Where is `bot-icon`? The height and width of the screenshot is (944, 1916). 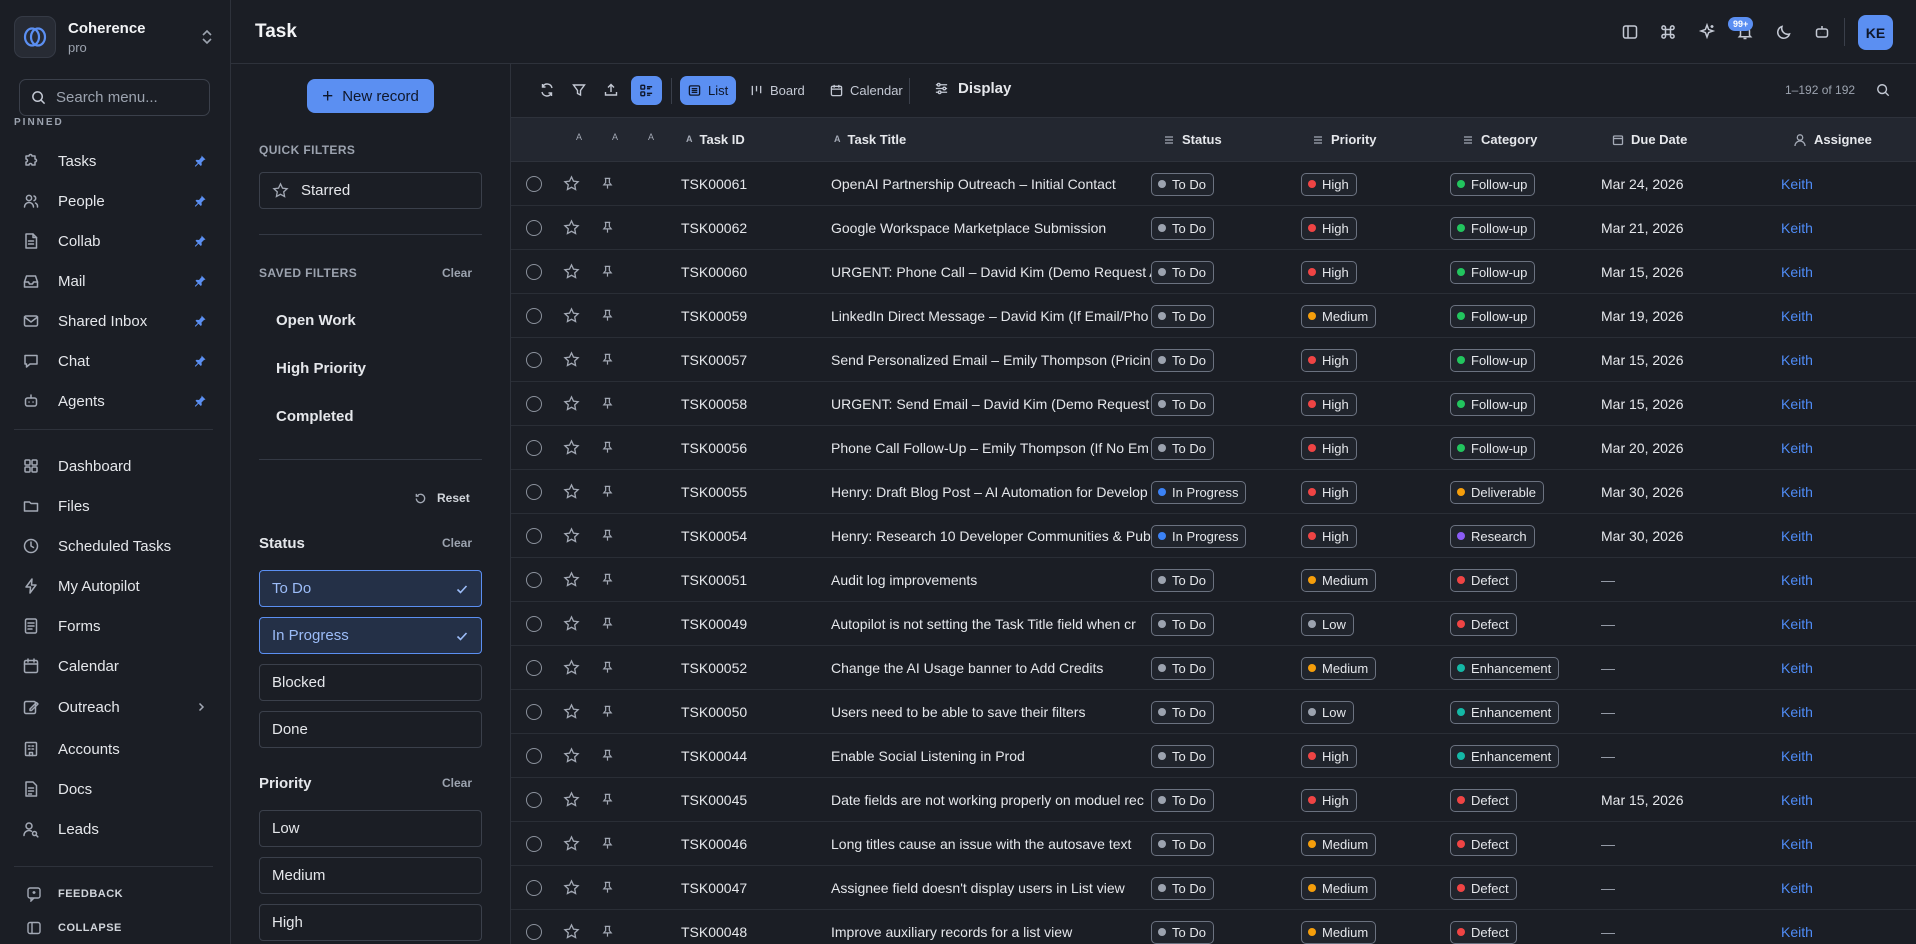 bot-icon is located at coordinates (1822, 32).